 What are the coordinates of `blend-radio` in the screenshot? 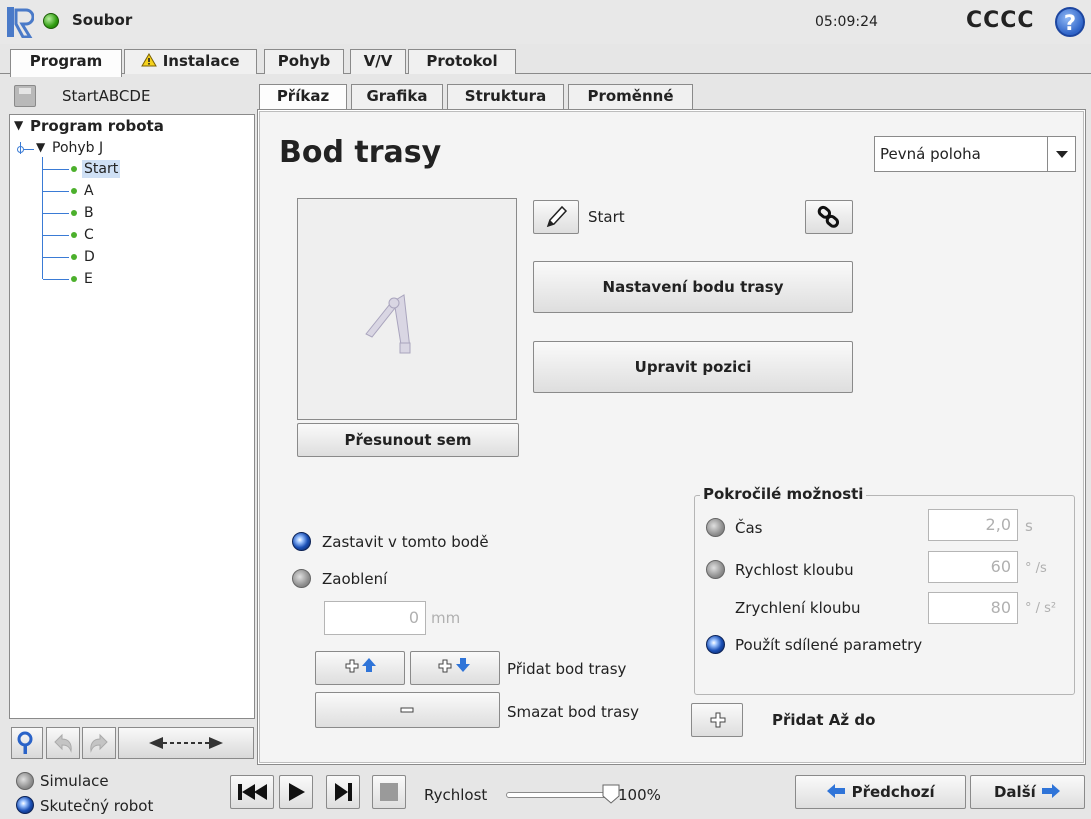 It's located at (301, 578).